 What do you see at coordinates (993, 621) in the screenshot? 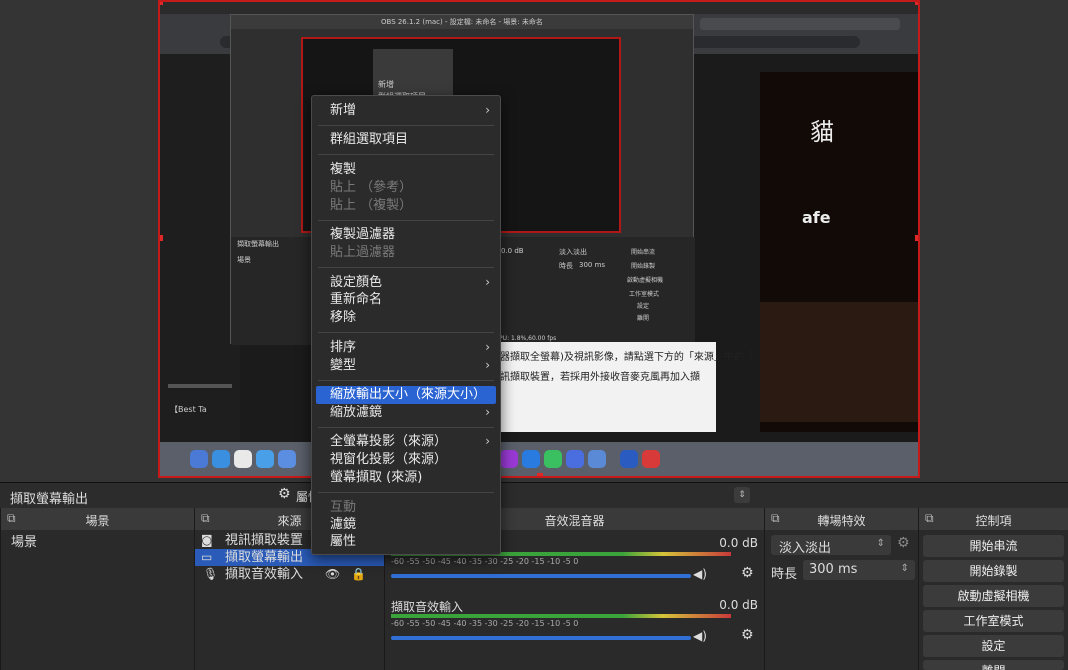
I see `studio-mode-button: 工作室模式` at bounding box center [993, 621].